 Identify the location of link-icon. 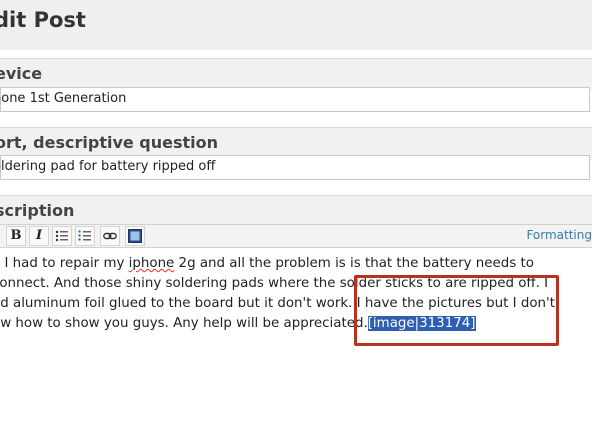
(110, 236).